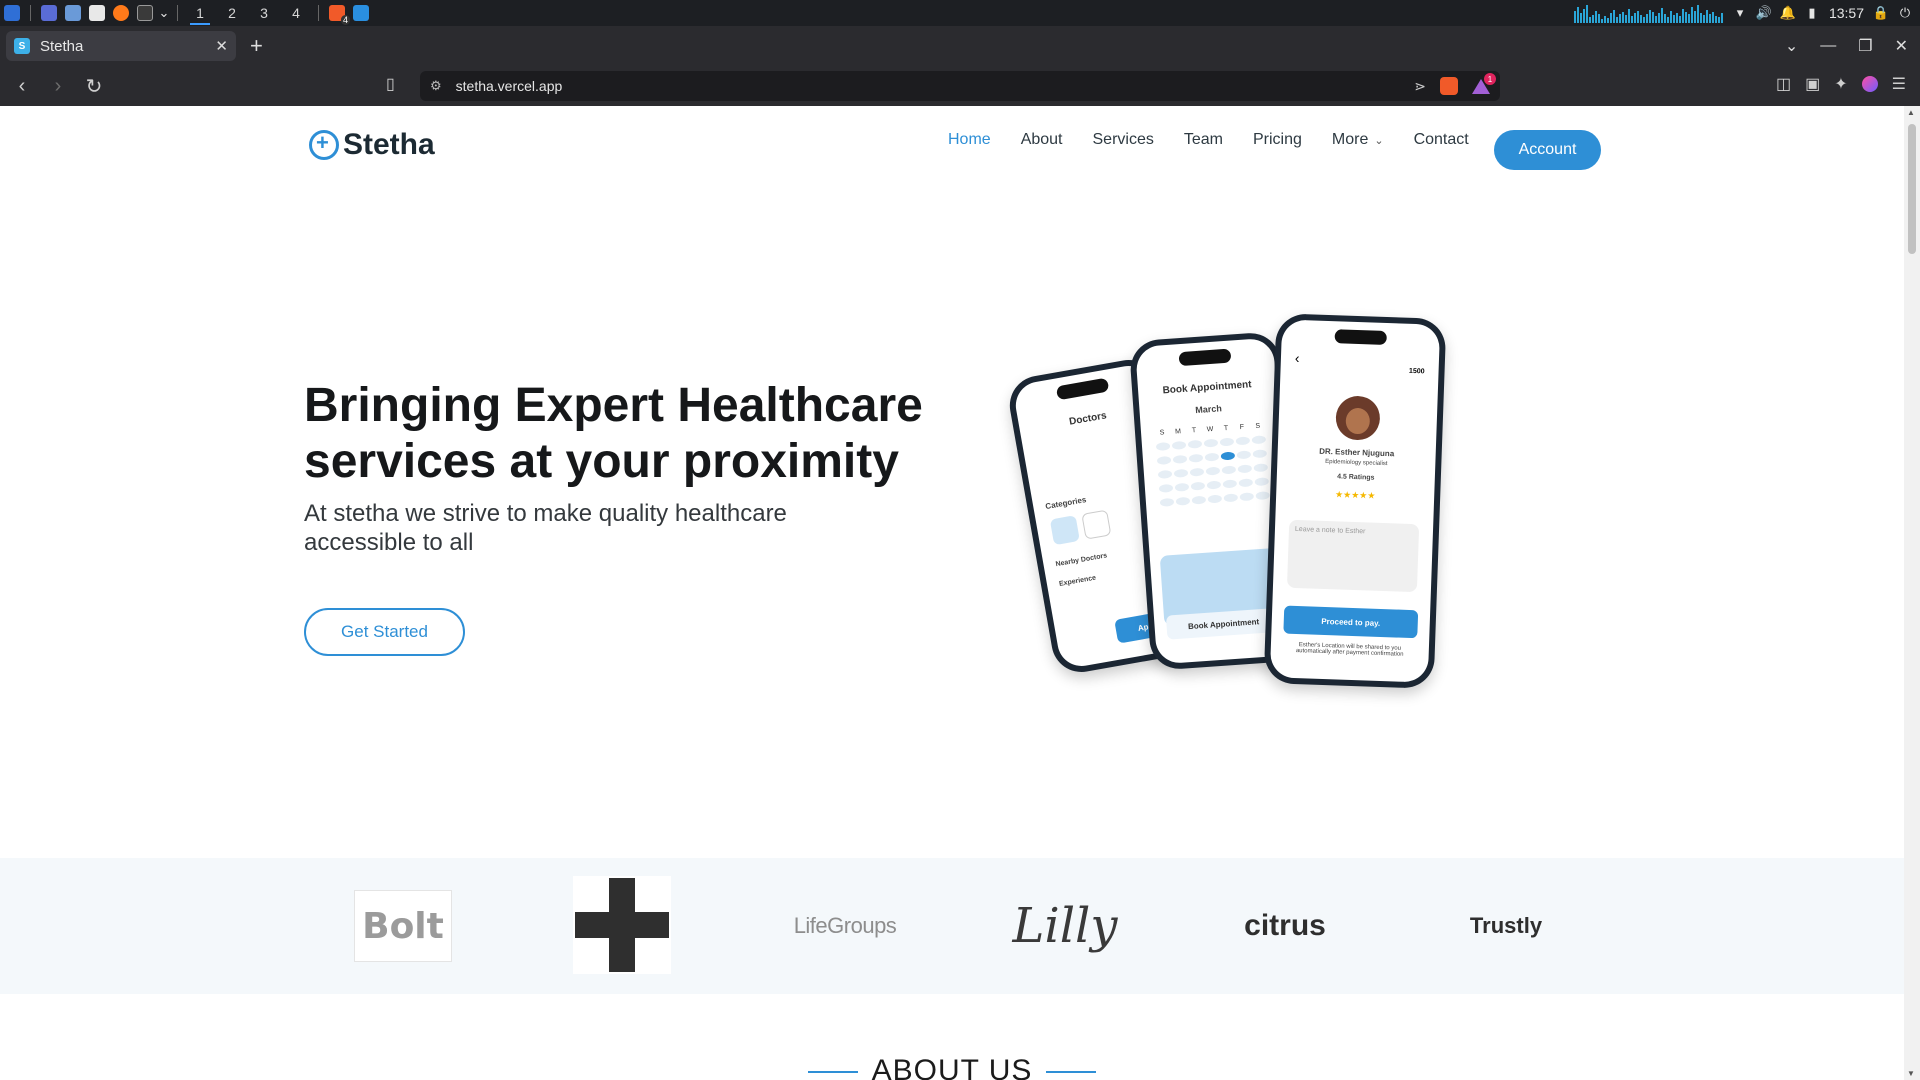 The width and height of the screenshot is (1920, 1080). What do you see at coordinates (58, 86) in the screenshot?
I see `forward-icon: ›` at bounding box center [58, 86].